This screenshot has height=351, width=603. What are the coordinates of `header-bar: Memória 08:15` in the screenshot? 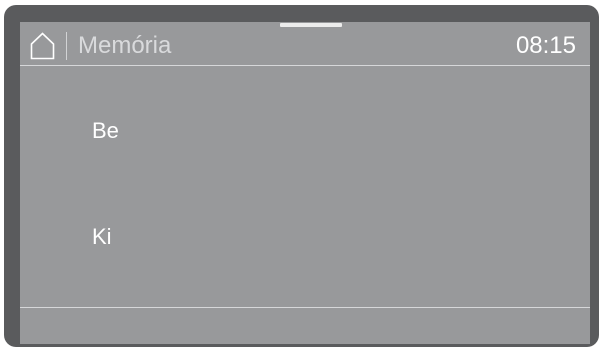 It's located at (305, 43).